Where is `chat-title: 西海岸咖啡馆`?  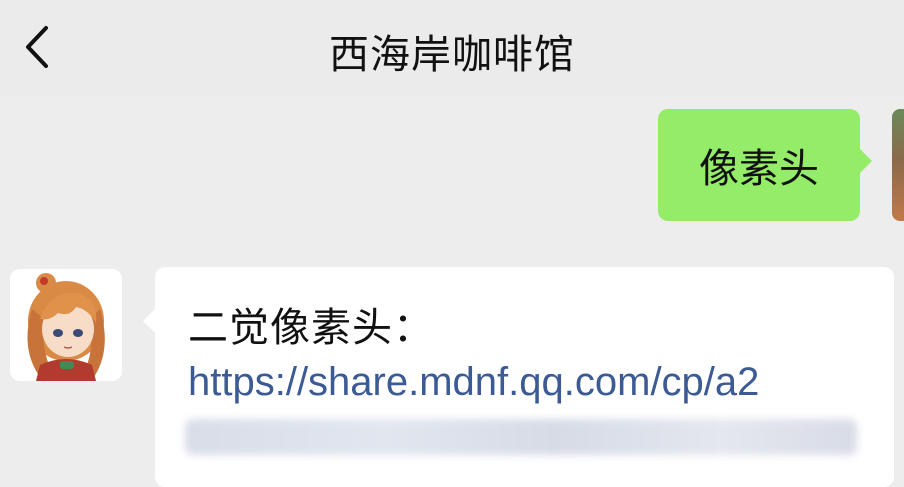 chat-title: 西海岸咖啡馆 is located at coordinates (452, 55).